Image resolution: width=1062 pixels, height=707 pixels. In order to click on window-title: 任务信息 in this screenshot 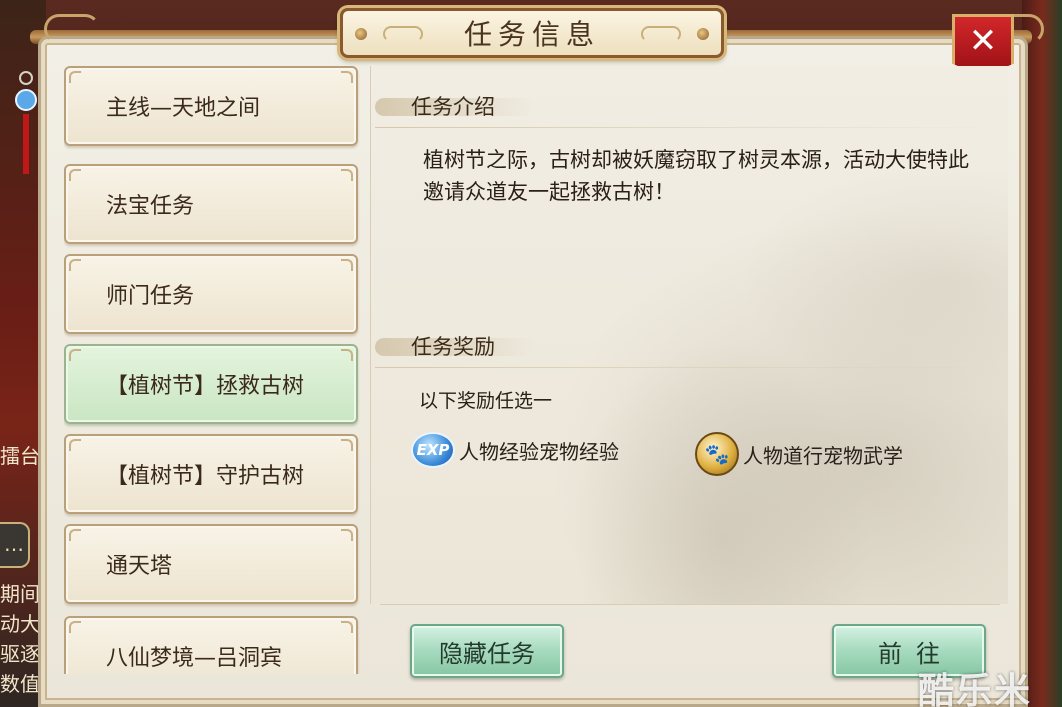, I will do `click(531, 34)`.